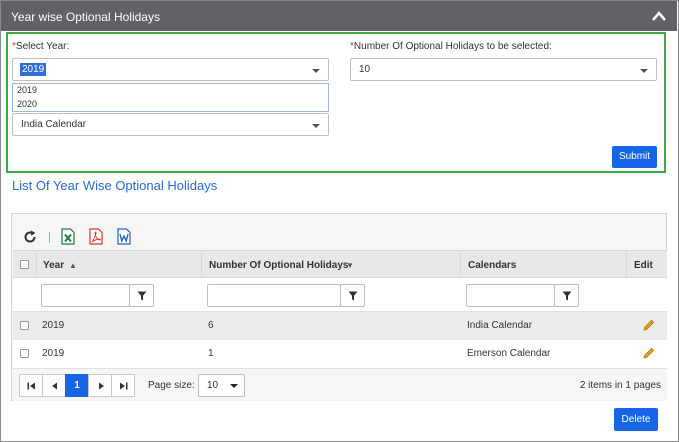  I want to click on year-dropdown-list: 2019 2020, so click(170, 97).